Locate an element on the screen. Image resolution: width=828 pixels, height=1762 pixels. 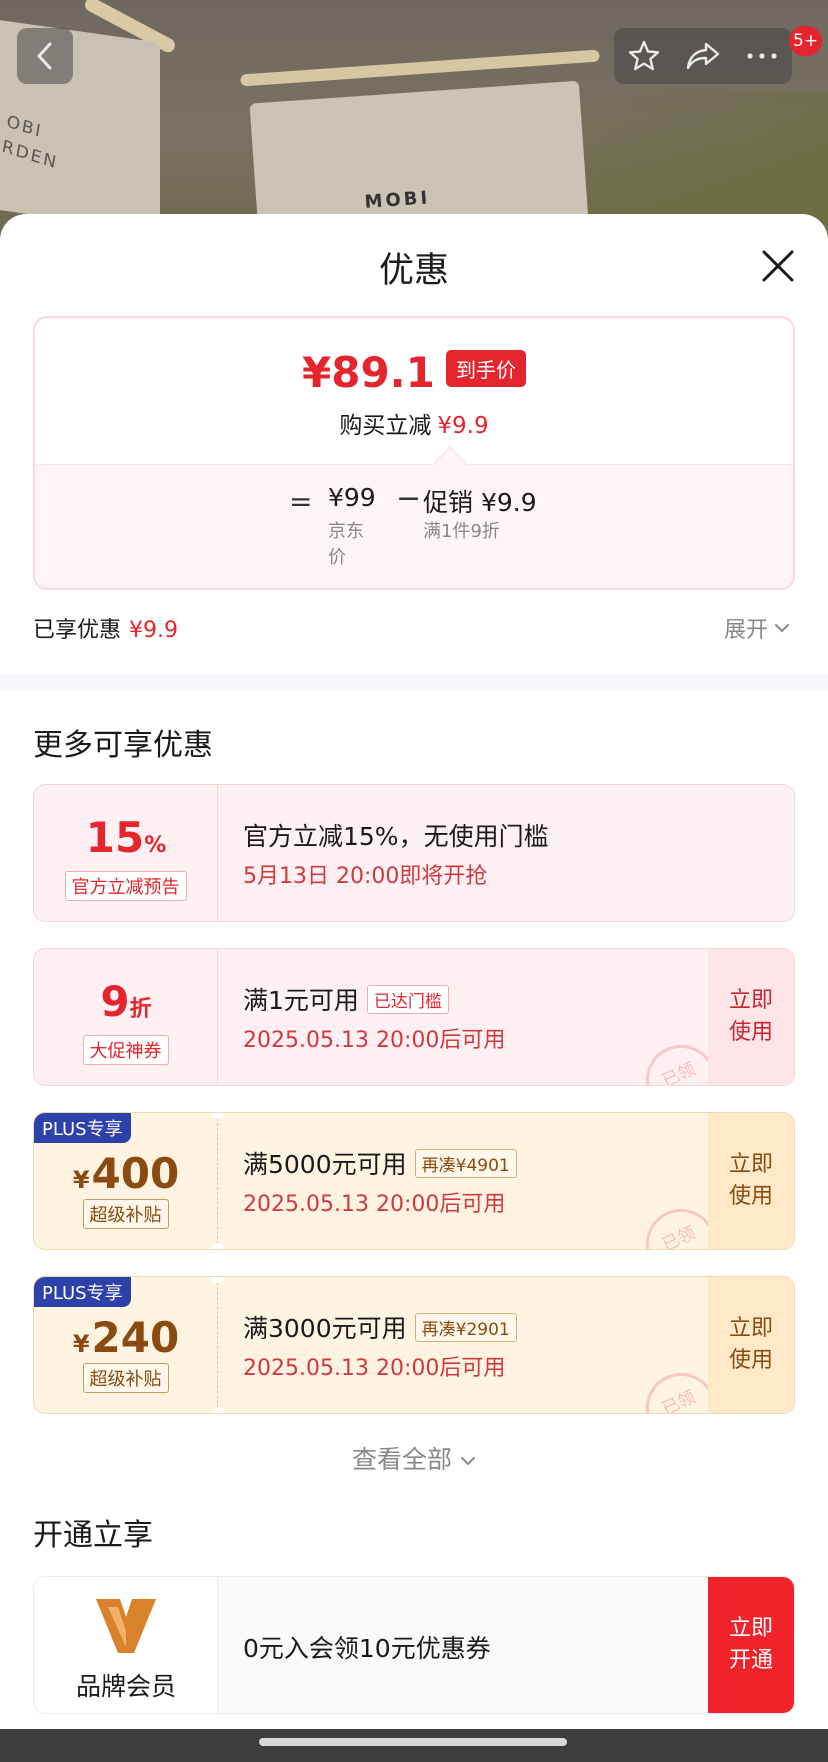
coupon-value-number: 400 is located at coordinates (135, 1173).